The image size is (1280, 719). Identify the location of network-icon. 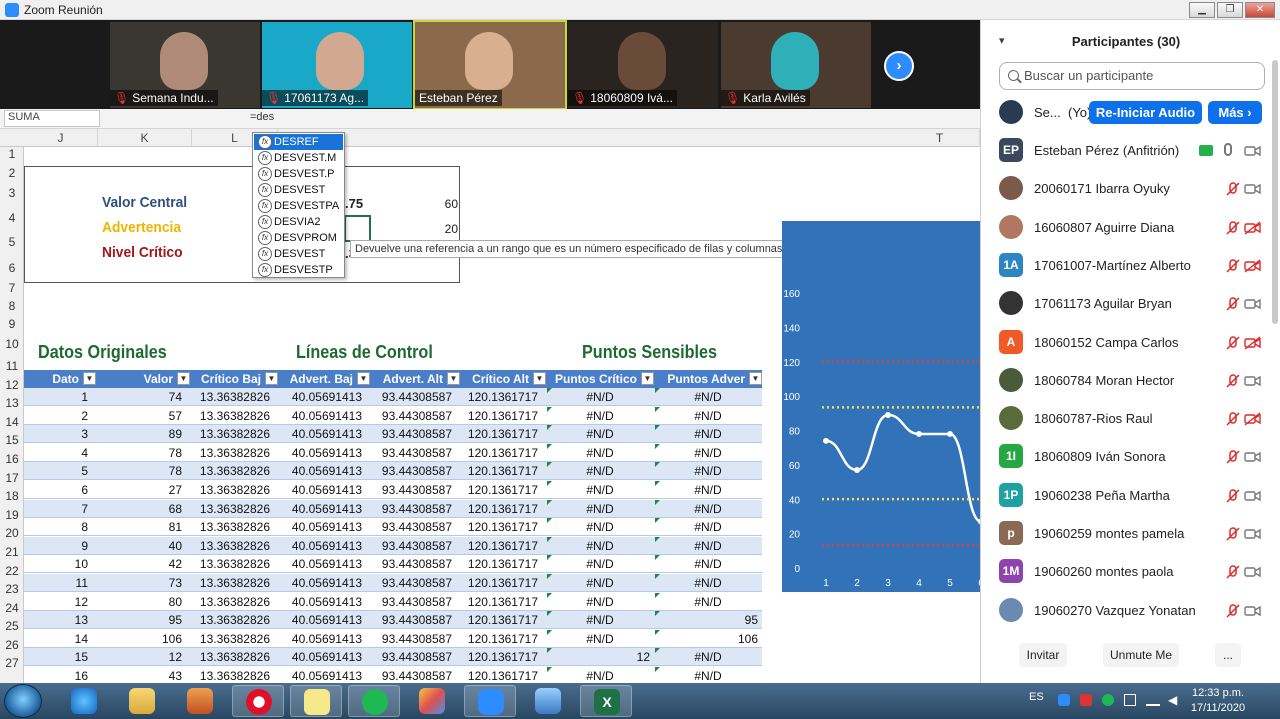
(1153, 700).